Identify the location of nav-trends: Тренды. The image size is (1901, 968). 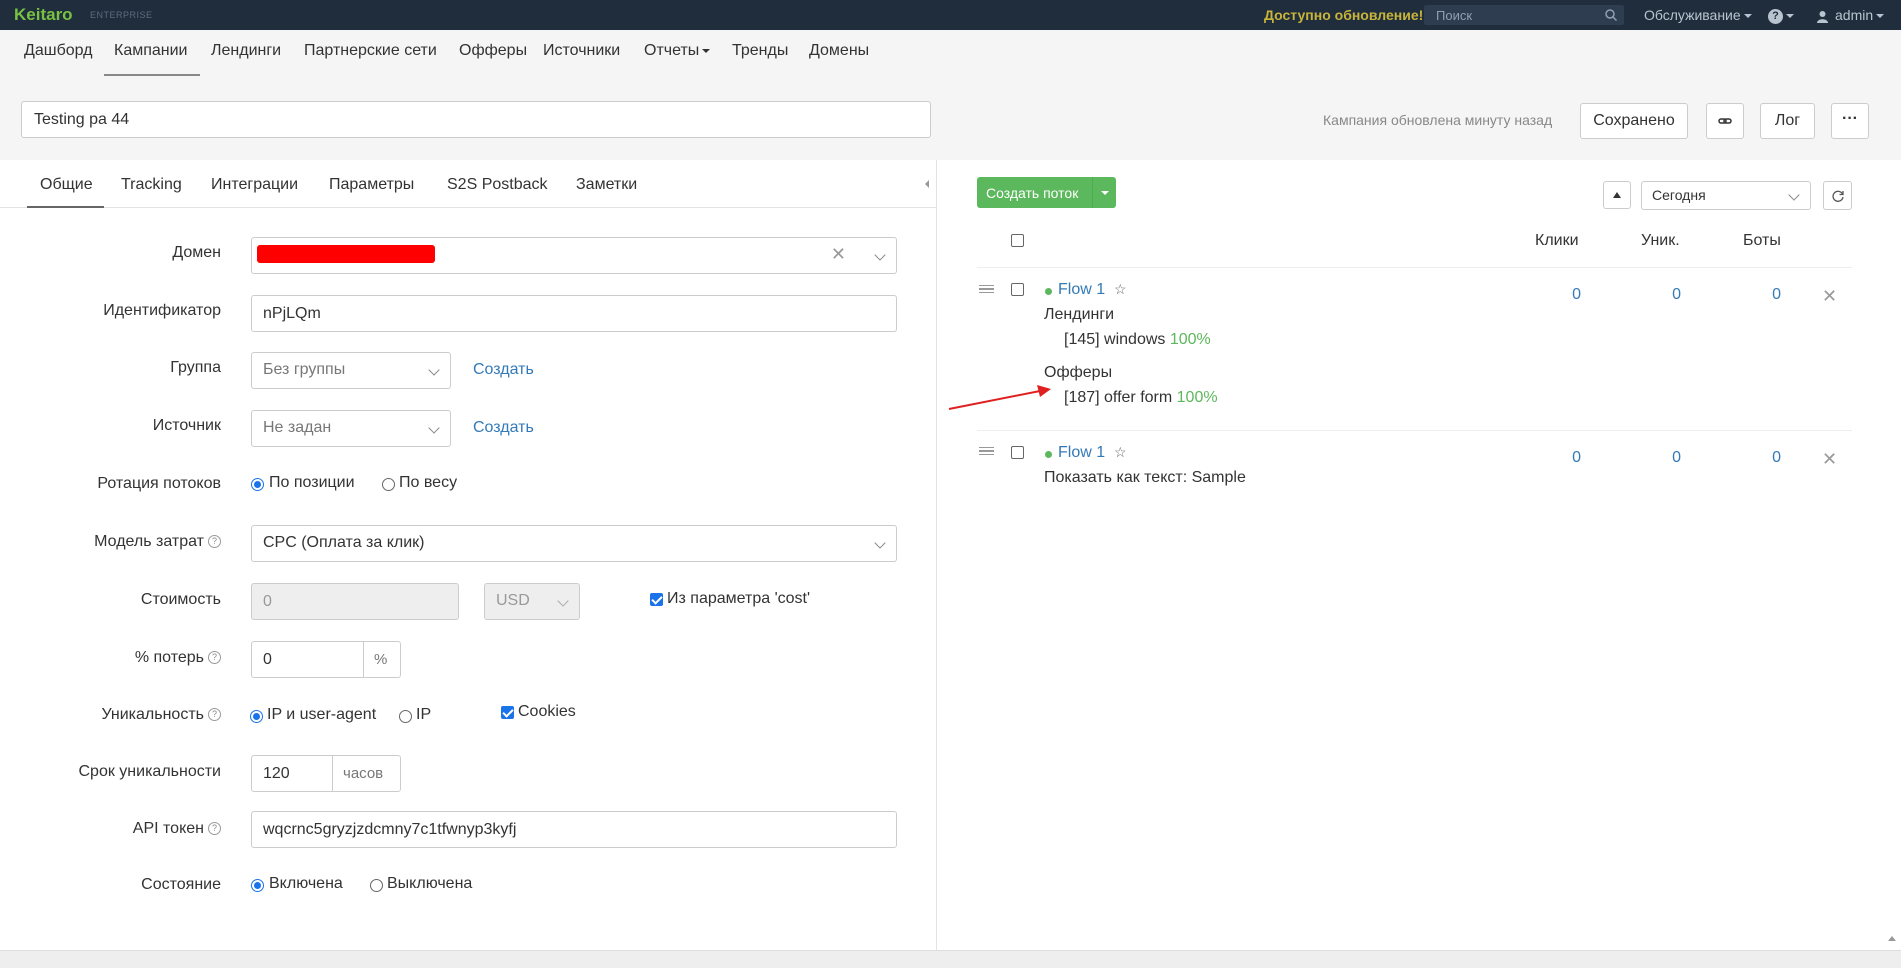
(760, 51).